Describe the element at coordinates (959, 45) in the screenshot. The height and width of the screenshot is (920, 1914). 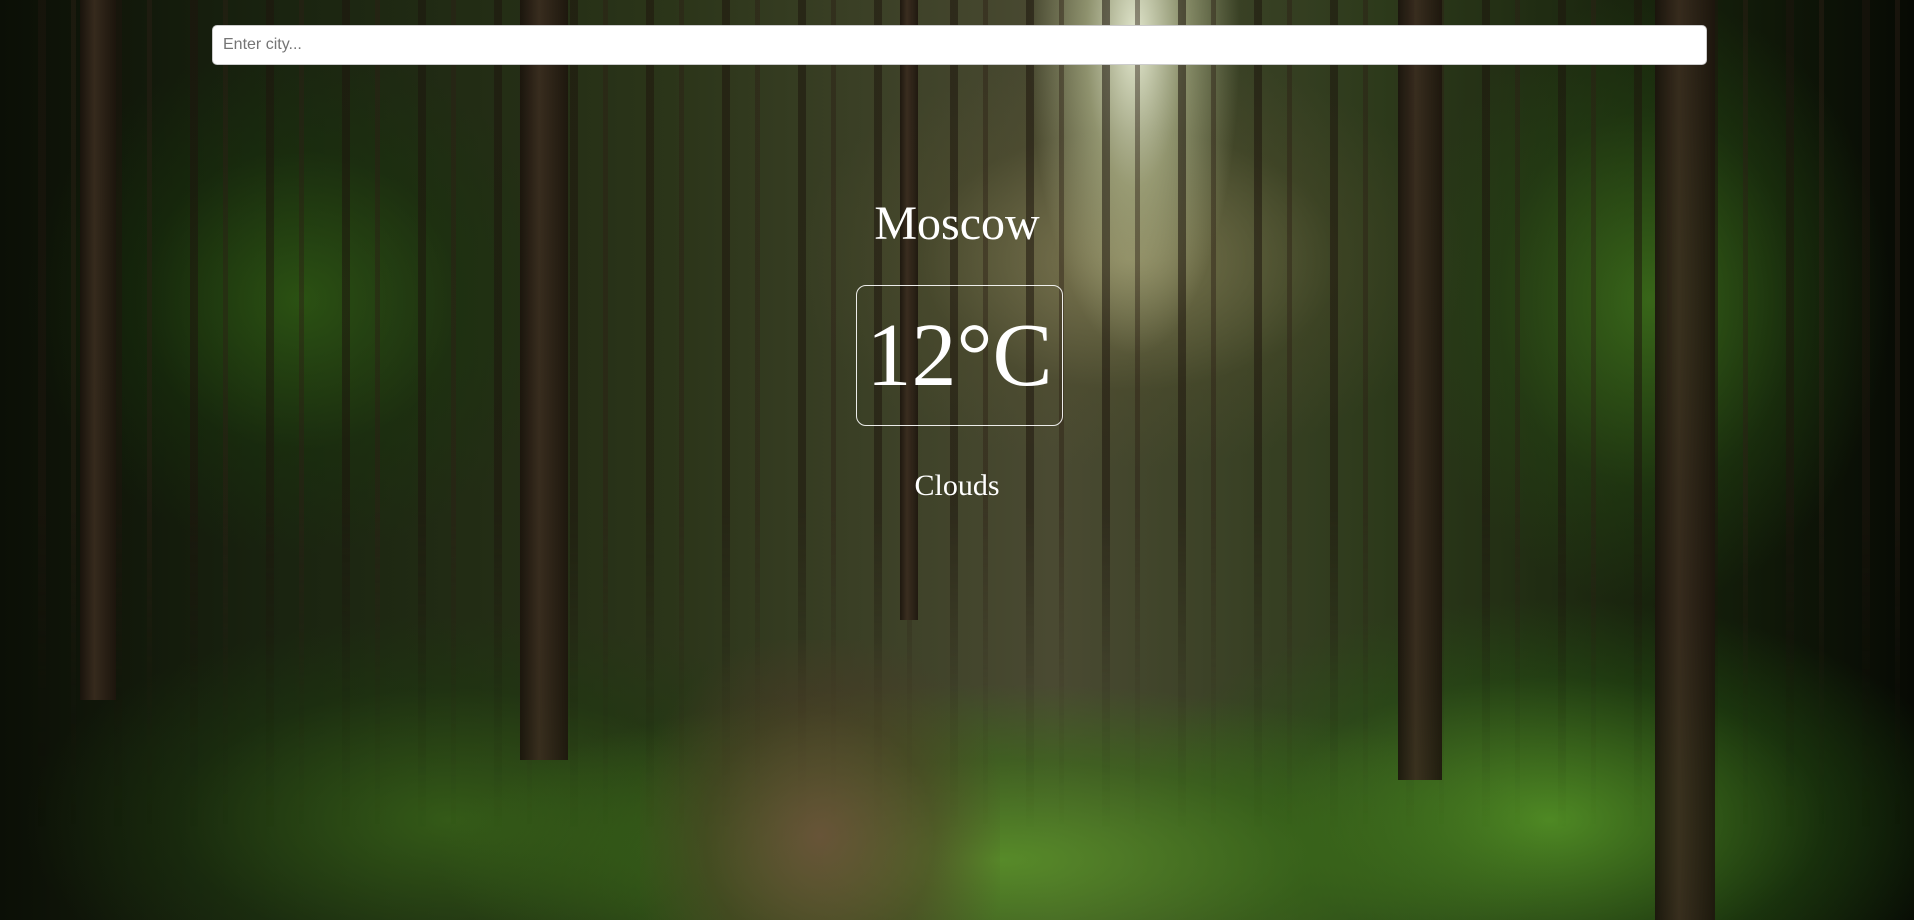
I see `city-search-input` at that location.